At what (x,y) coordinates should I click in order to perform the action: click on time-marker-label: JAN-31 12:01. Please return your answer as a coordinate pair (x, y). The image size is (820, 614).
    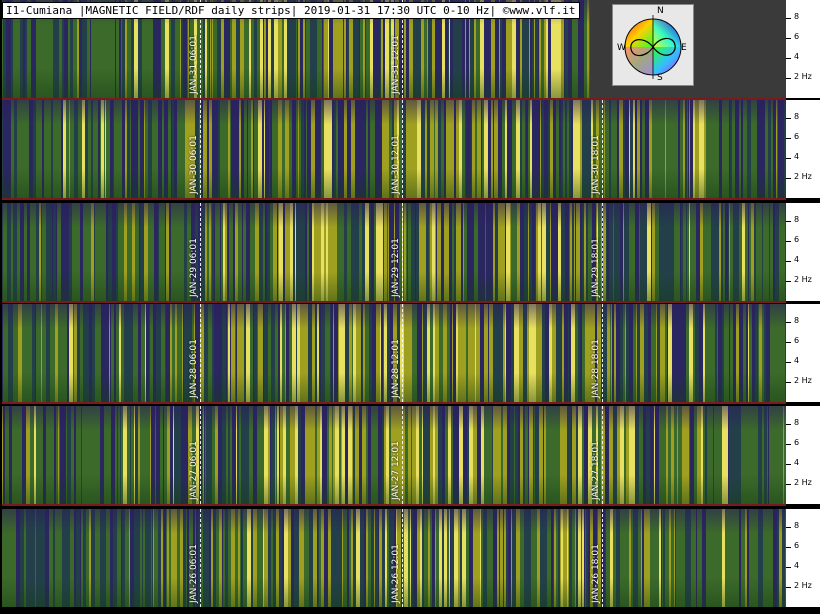
    Looking at the image, I should click on (396, 64).